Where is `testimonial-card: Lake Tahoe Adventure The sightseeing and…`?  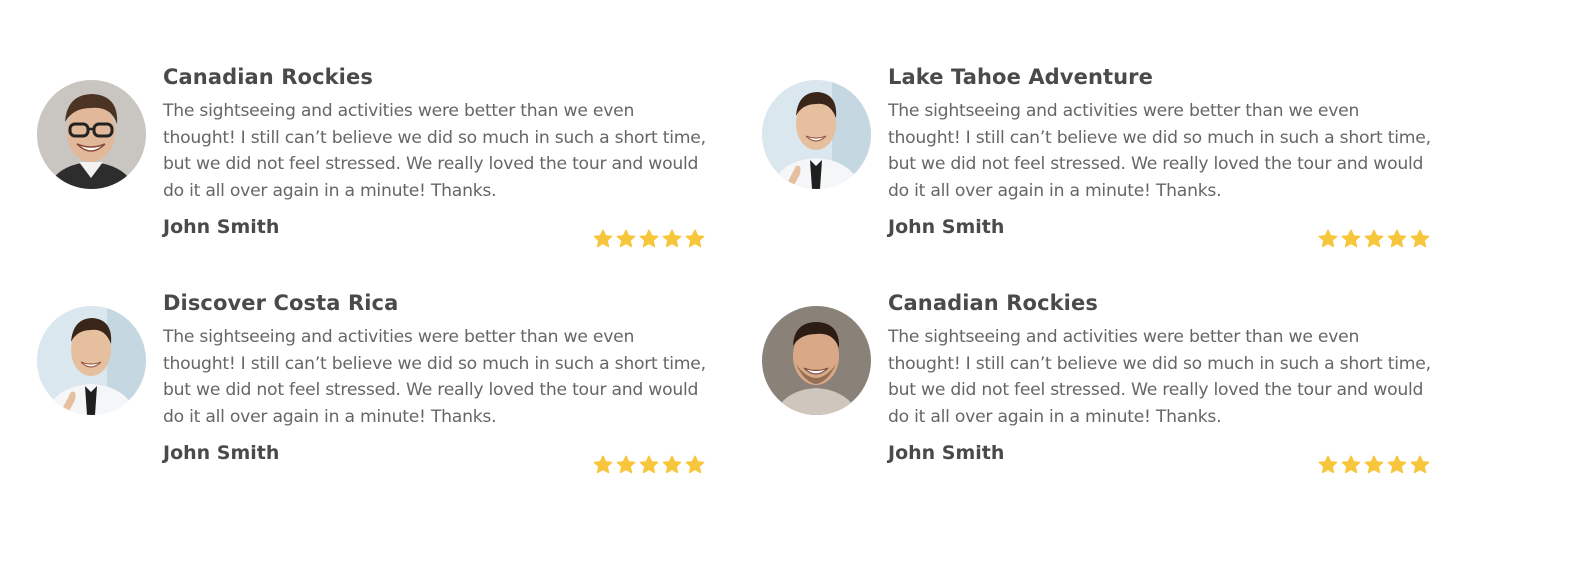 testimonial-card: Lake Tahoe Adventure The sightseeing and… is located at coordinates (1112, 157).